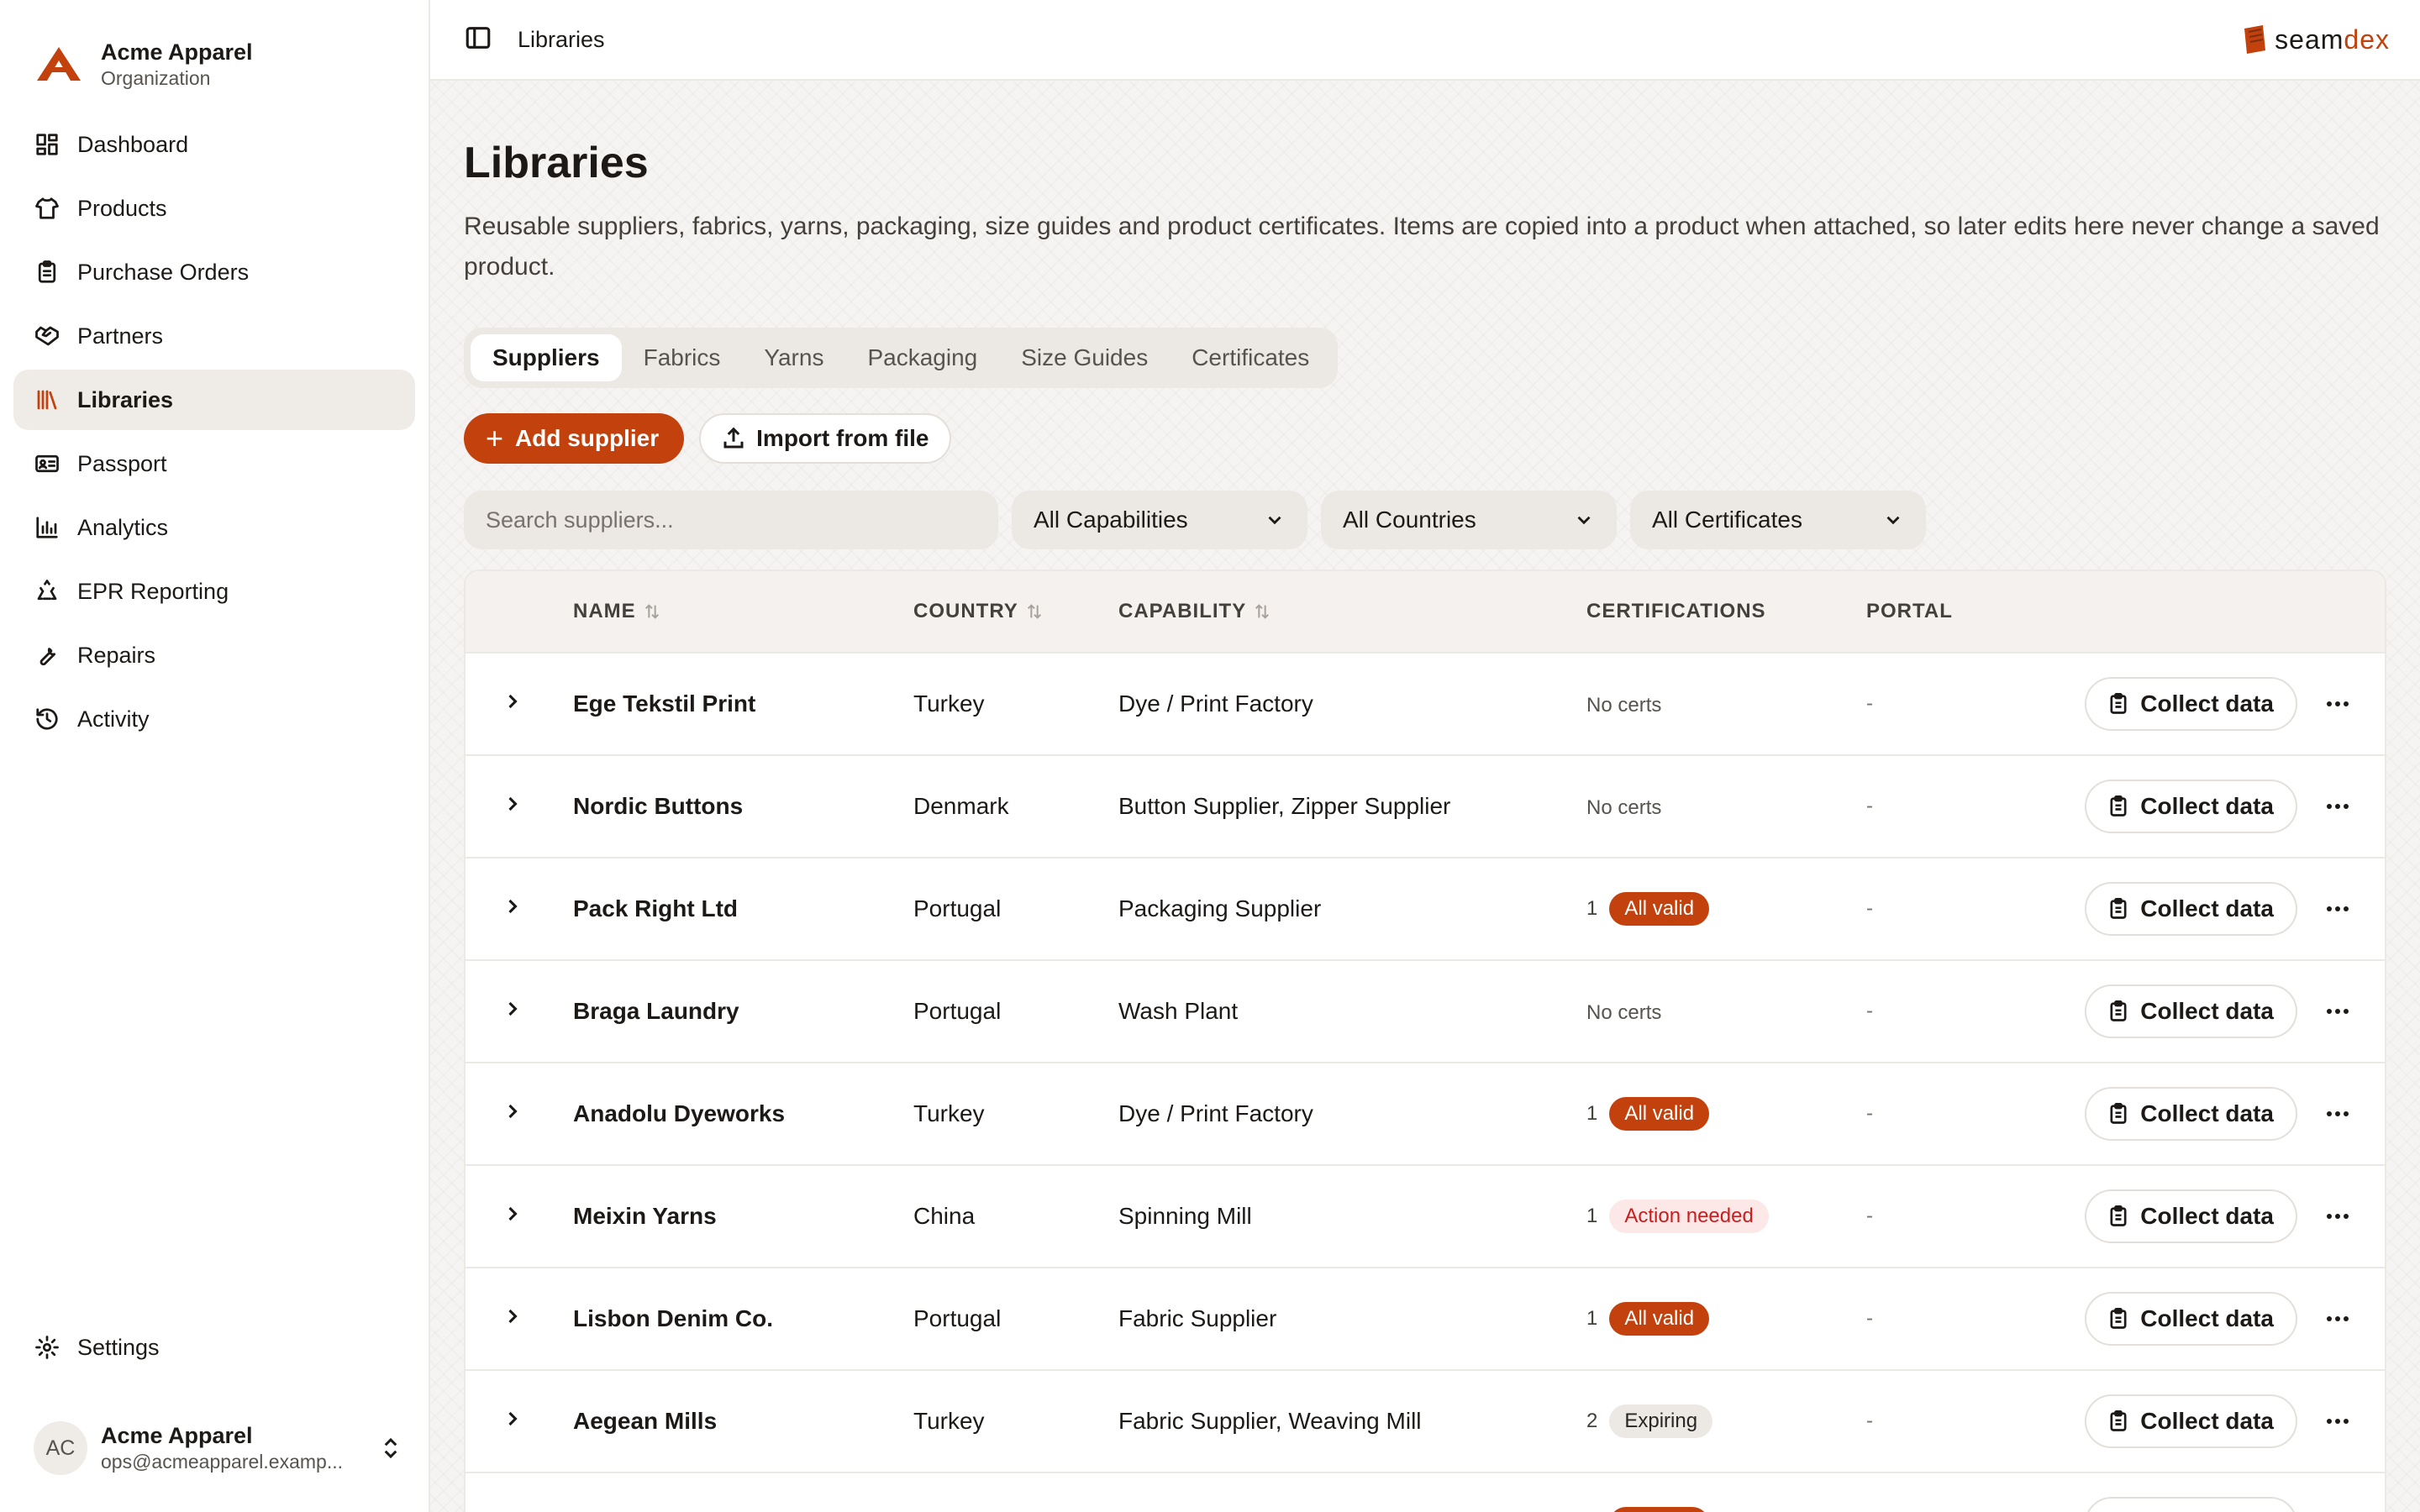 The width and height of the screenshot is (2420, 1512). What do you see at coordinates (47, 463) in the screenshot?
I see `id-card-icon` at bounding box center [47, 463].